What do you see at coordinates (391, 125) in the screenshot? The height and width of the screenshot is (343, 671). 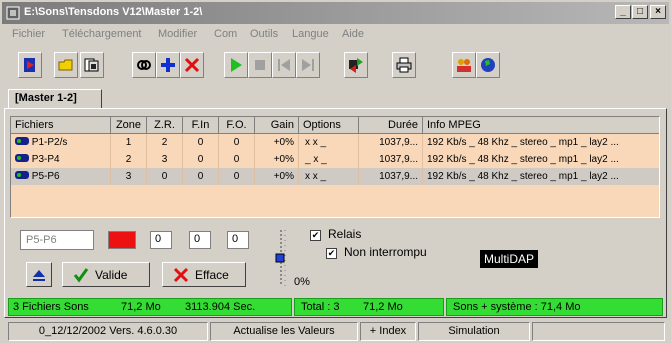 I see `column-header-duree: Durée` at bounding box center [391, 125].